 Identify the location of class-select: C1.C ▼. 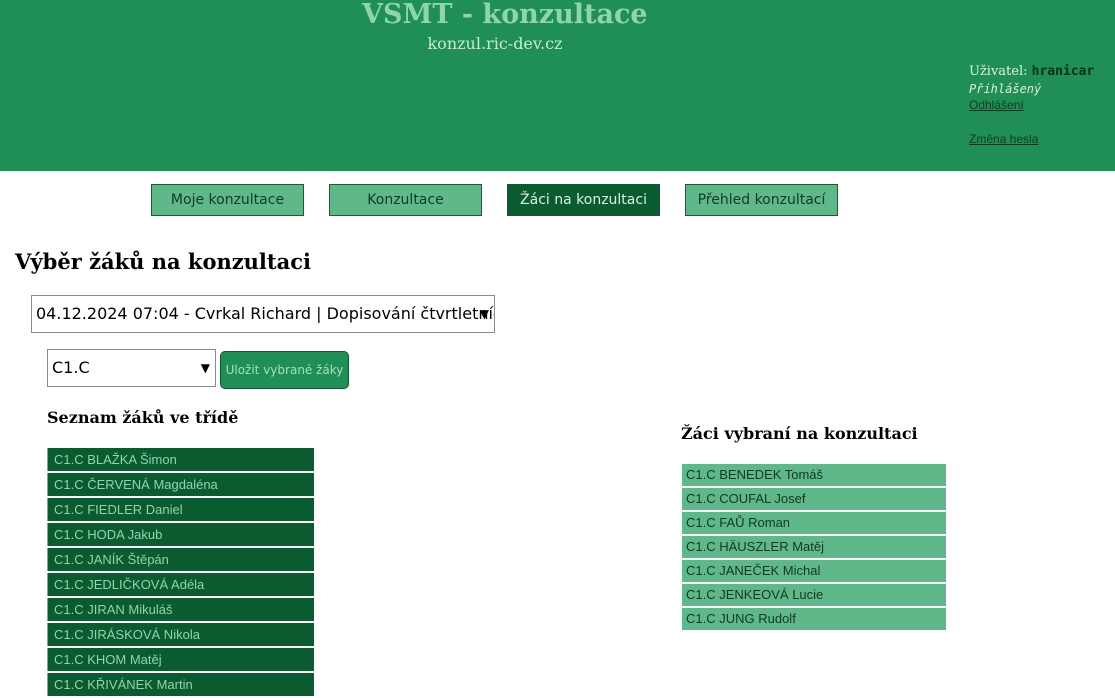
(131, 368).